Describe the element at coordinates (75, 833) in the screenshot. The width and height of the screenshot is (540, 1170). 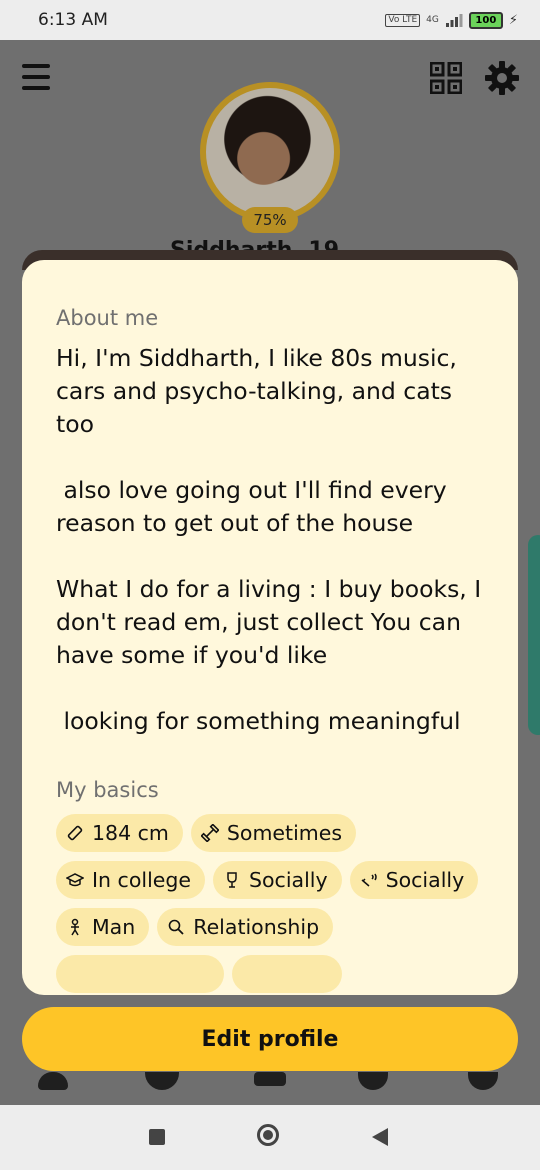
I see `ruler-icon` at that location.